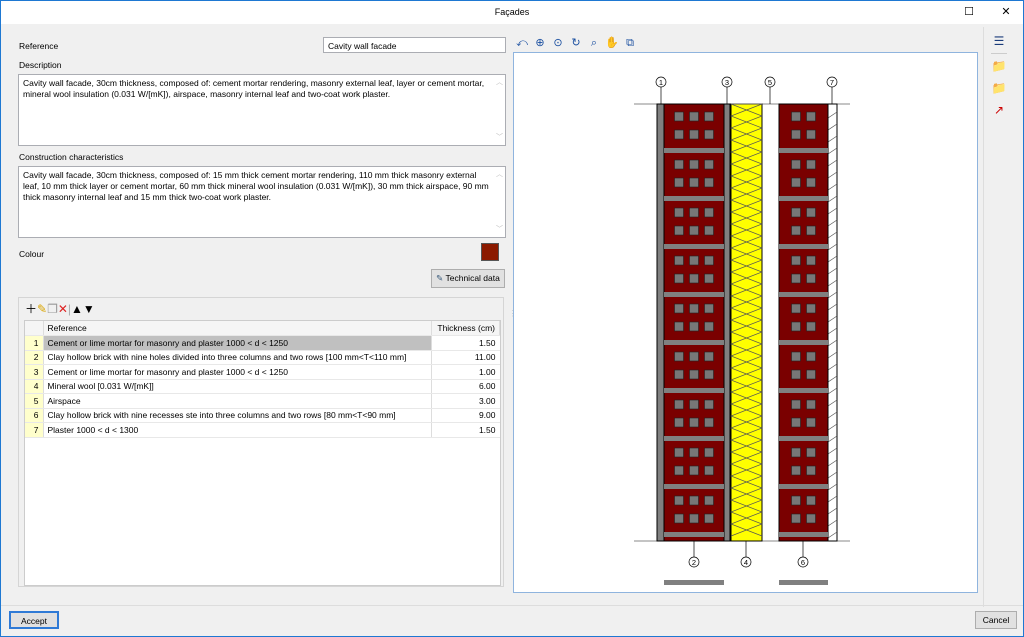  Describe the element at coordinates (34, 343) in the screenshot. I see `row-number: 1` at that location.